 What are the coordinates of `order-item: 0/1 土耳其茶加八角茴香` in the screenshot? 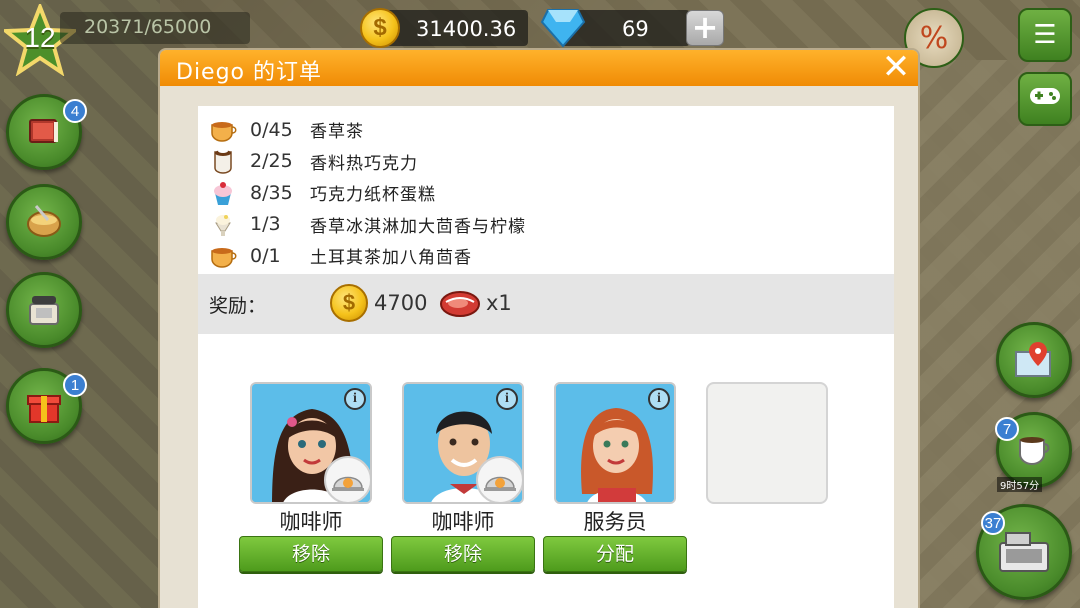 It's located at (367, 256).